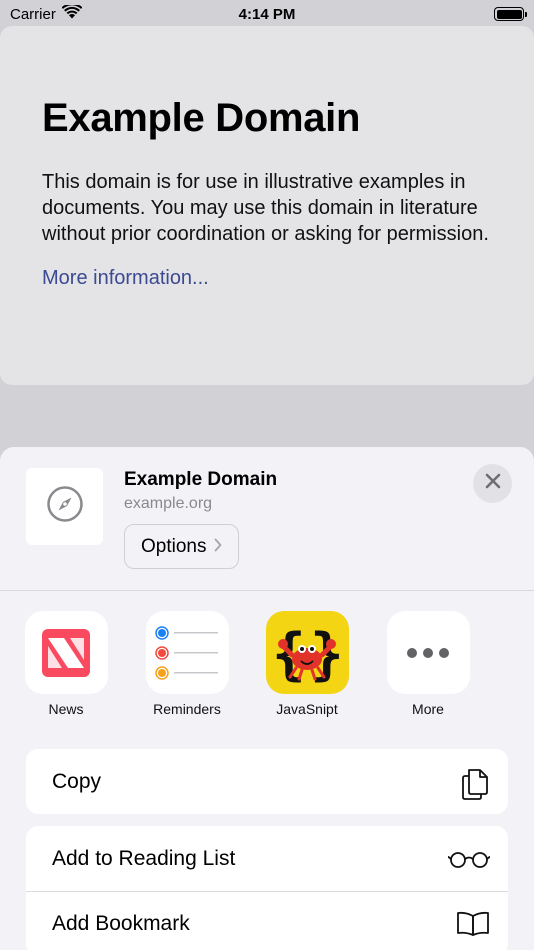 The width and height of the screenshot is (534, 950). I want to click on app-label: JavaSnipt, so click(307, 709).